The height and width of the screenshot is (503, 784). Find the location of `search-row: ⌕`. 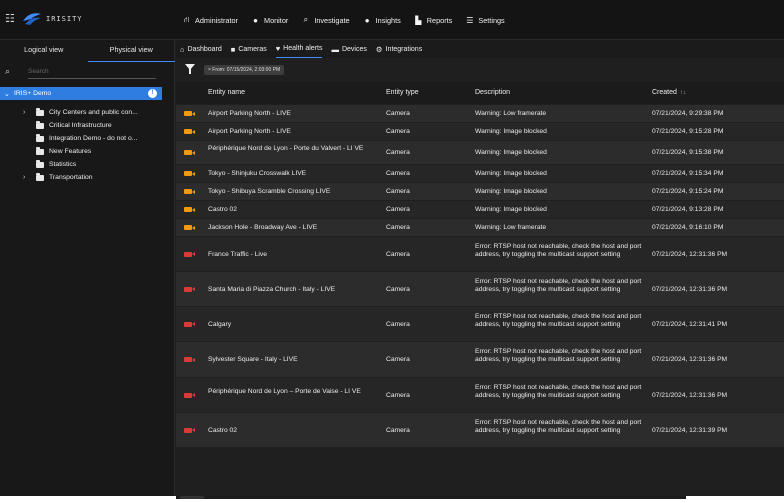

search-row: ⌕ is located at coordinates (87, 72).